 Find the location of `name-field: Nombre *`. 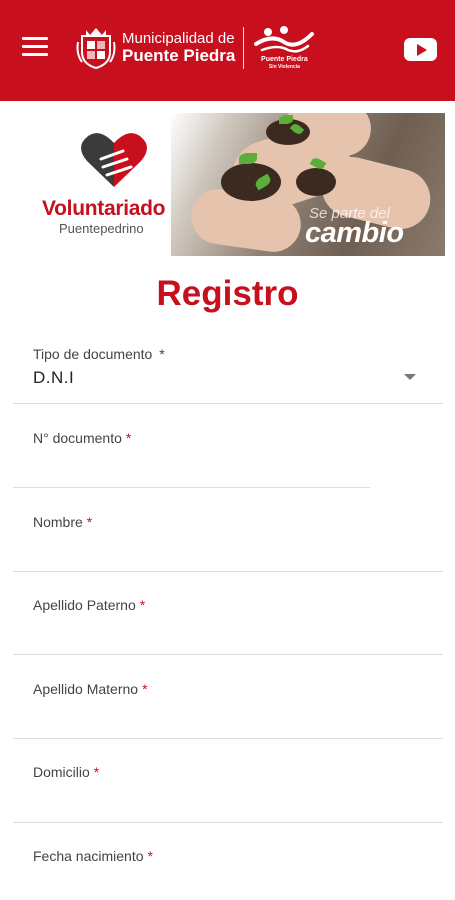

name-field: Nombre * is located at coordinates (228, 539).